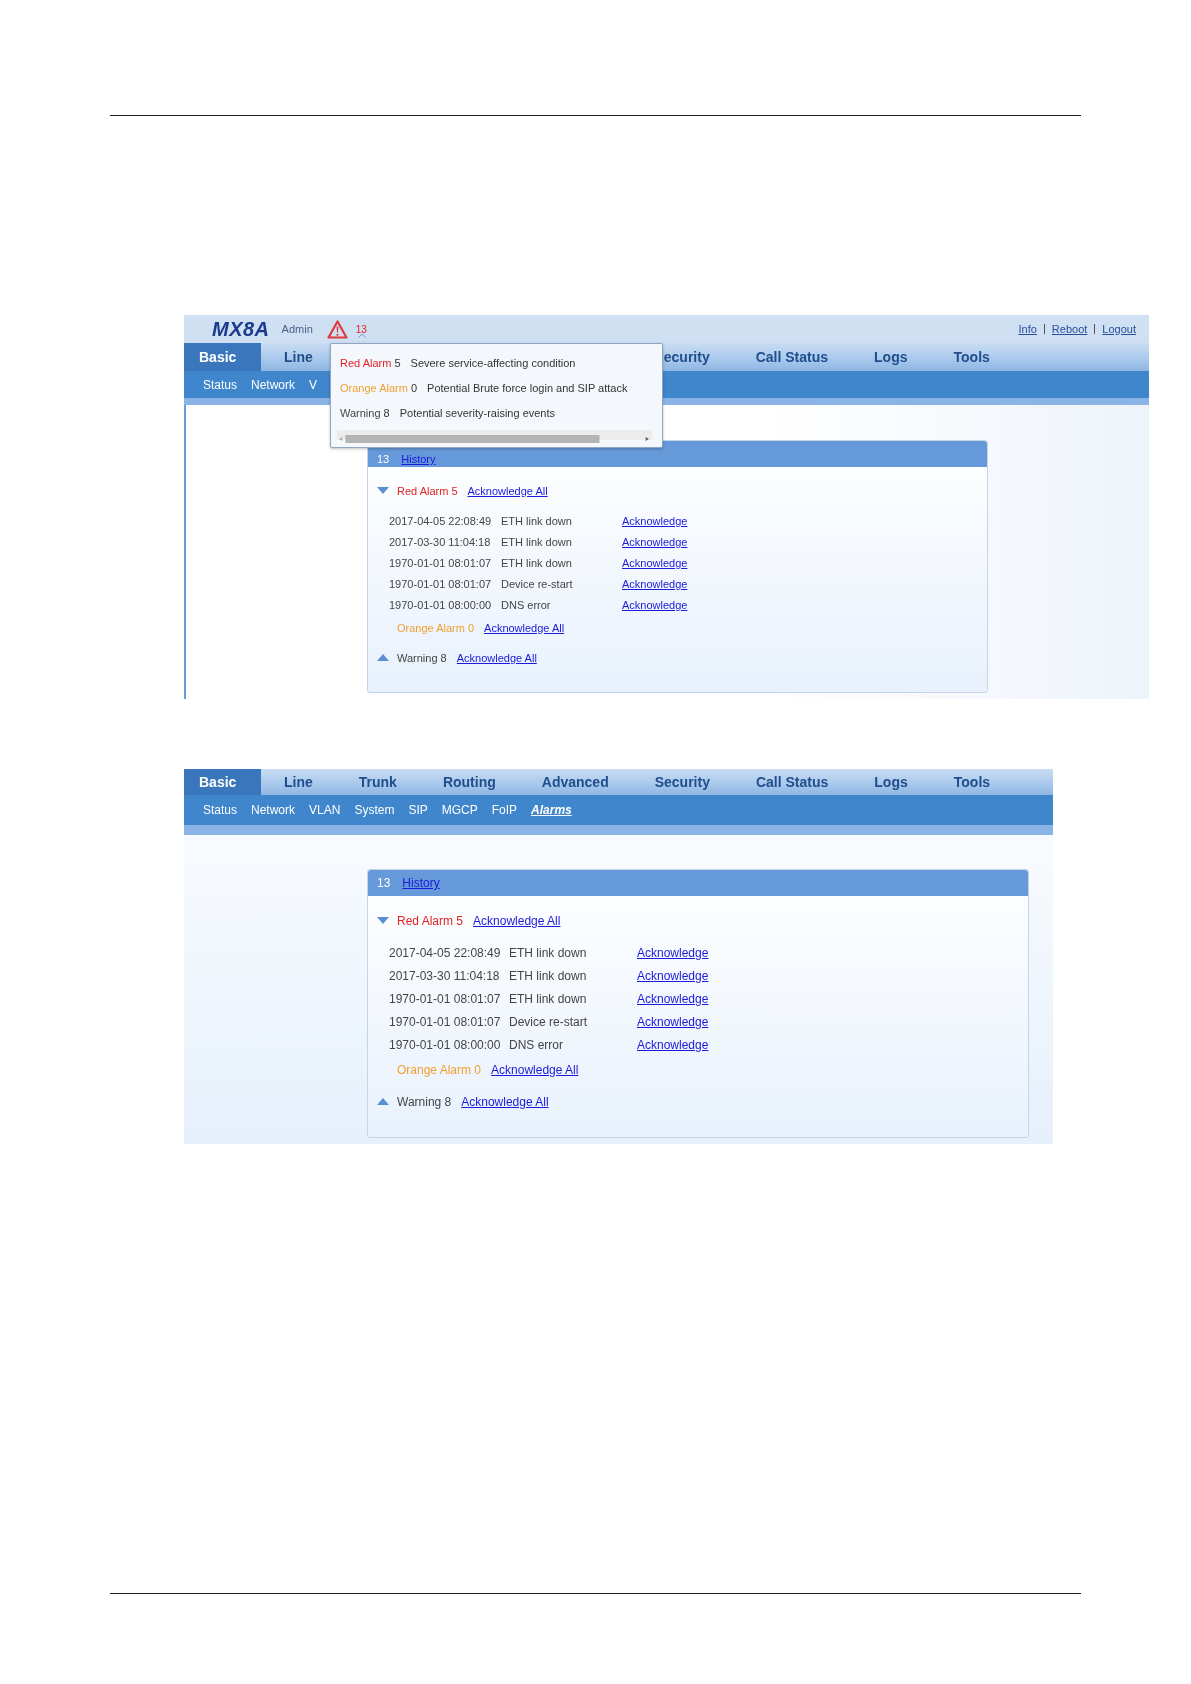 The height and width of the screenshot is (1684, 1191). What do you see at coordinates (575, 782) in the screenshot?
I see `nav-tab: Advanced` at bounding box center [575, 782].